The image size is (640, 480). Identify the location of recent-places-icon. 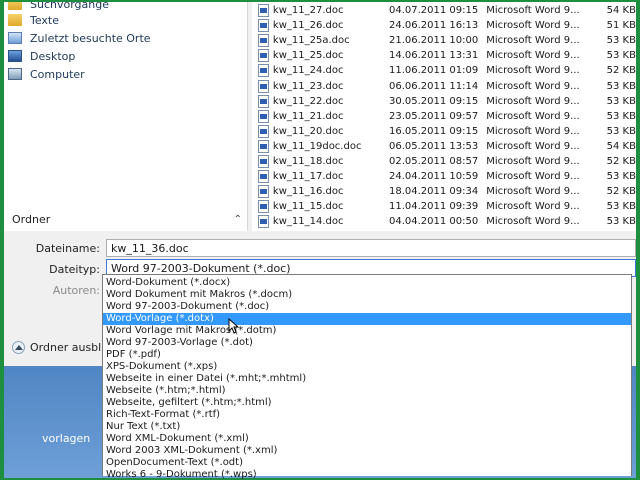
(15, 38).